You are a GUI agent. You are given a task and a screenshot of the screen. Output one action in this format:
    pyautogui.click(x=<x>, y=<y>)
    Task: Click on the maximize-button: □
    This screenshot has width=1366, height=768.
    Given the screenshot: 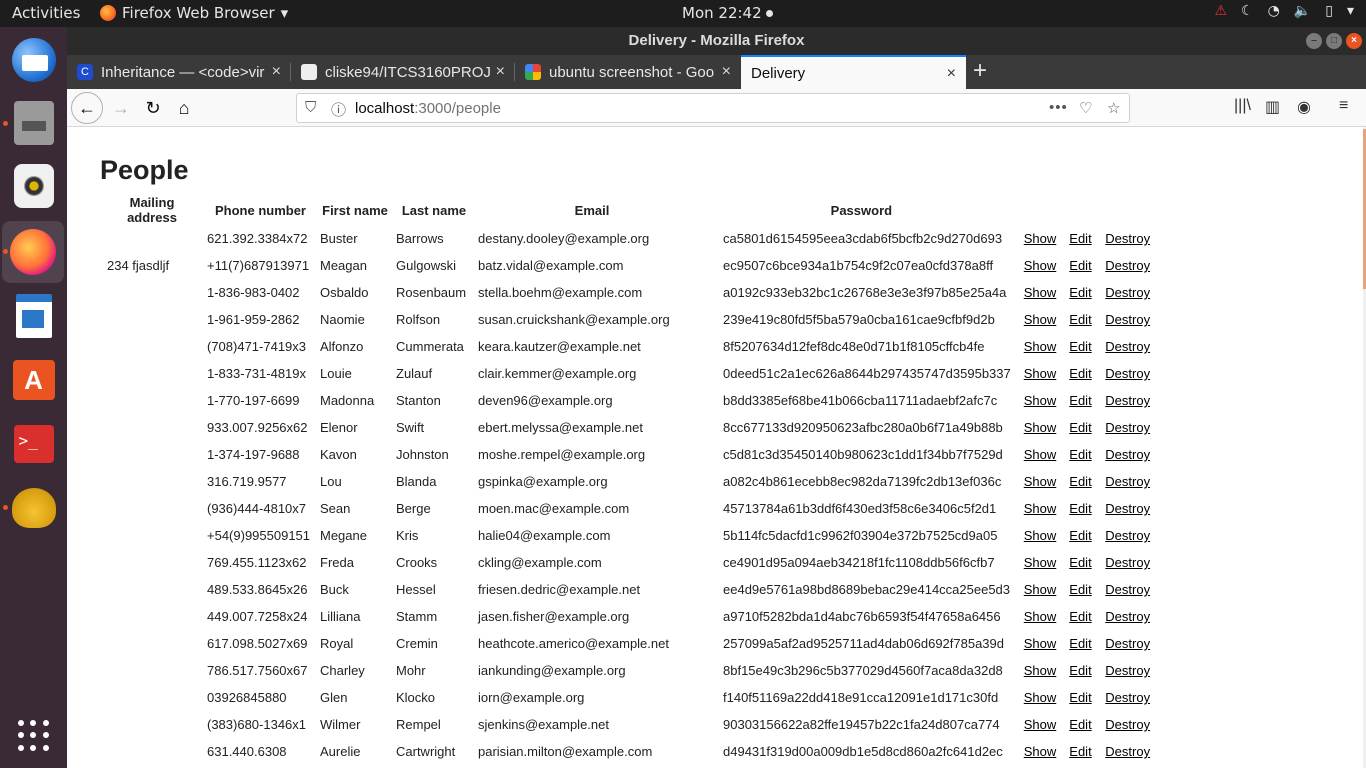 What is the action you would take?
    pyautogui.click(x=1334, y=41)
    